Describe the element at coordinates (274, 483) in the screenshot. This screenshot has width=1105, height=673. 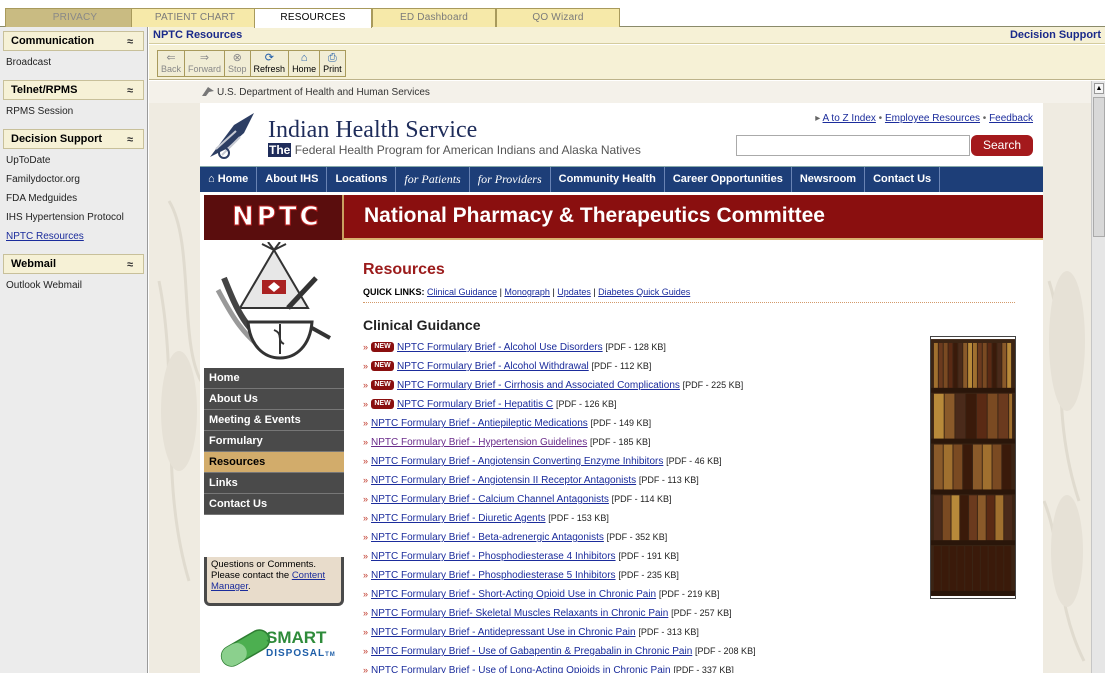
I see `left-nav-links: Links` at that location.